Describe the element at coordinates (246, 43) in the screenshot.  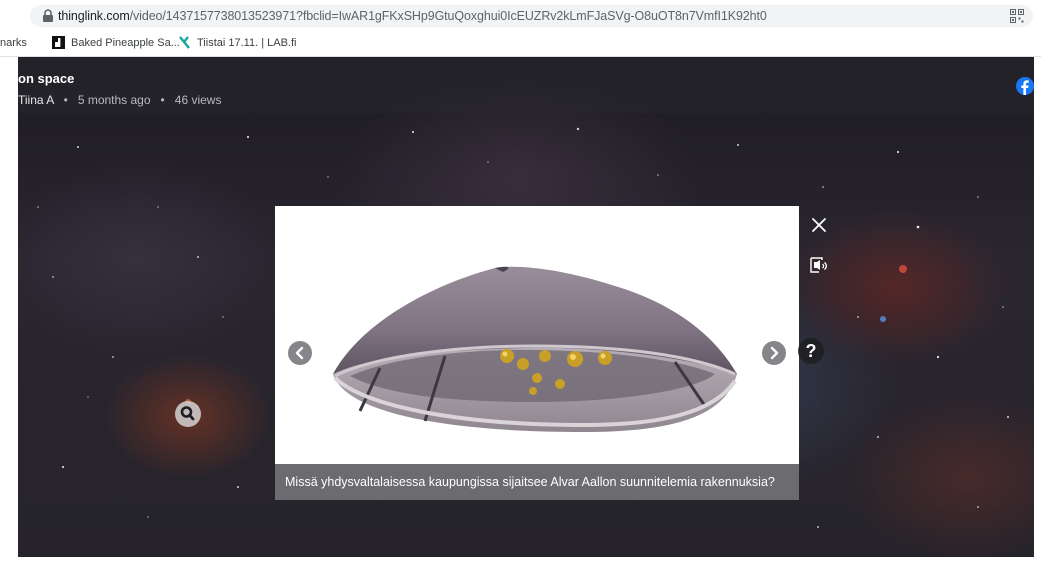
I see `bookmark-tiistai-lab: Tiistai 17.11. | LAB.fi` at that location.